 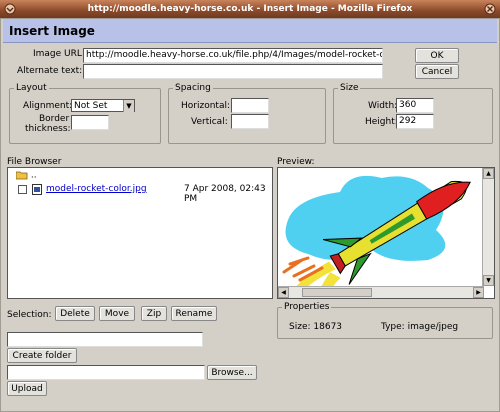 I want to click on type-label: Type:, so click(x=393, y=327).